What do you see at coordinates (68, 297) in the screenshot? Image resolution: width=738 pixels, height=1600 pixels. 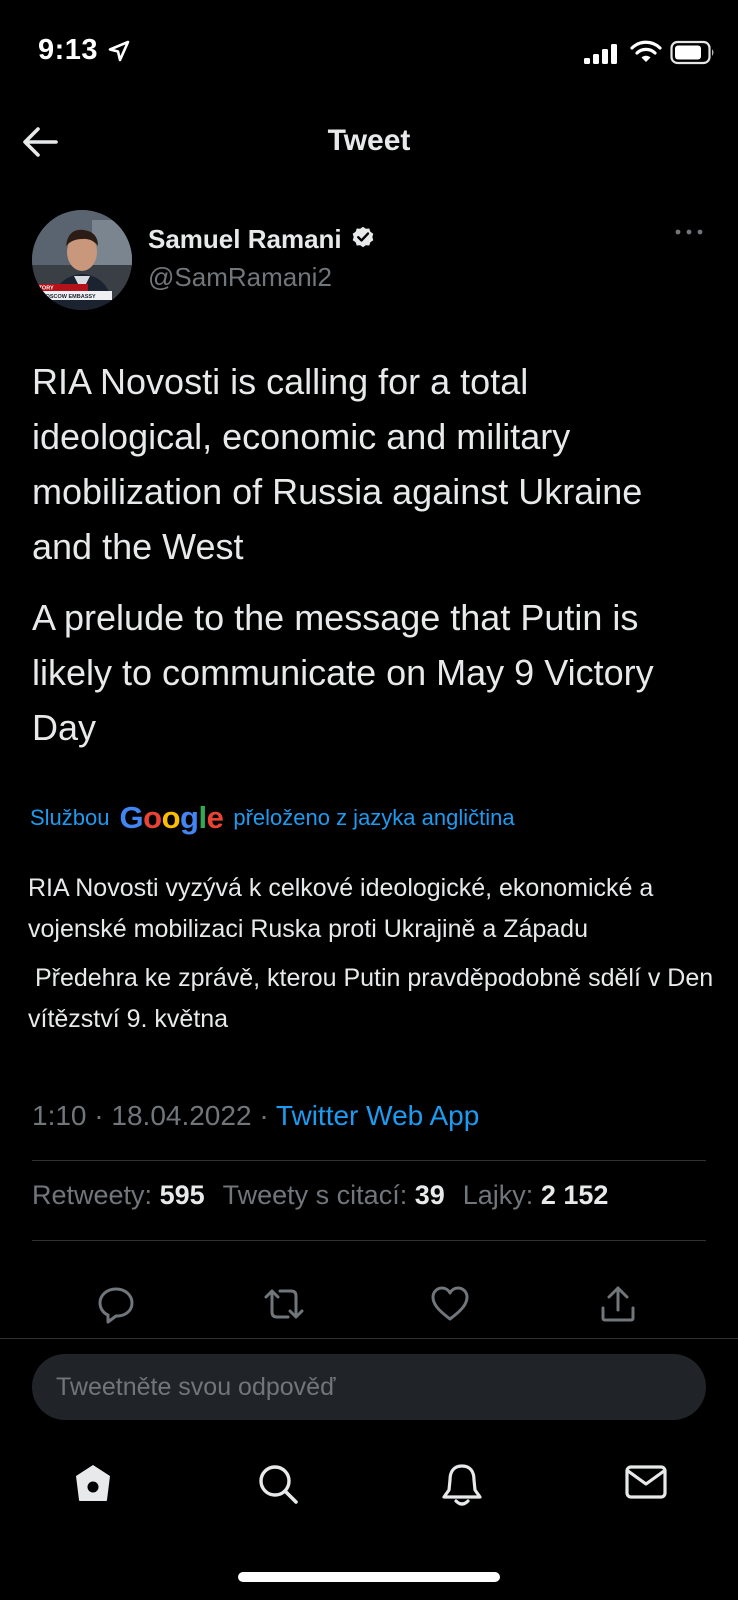 I see `avatar-caption-2: MOSCOW EMBASSY` at bounding box center [68, 297].